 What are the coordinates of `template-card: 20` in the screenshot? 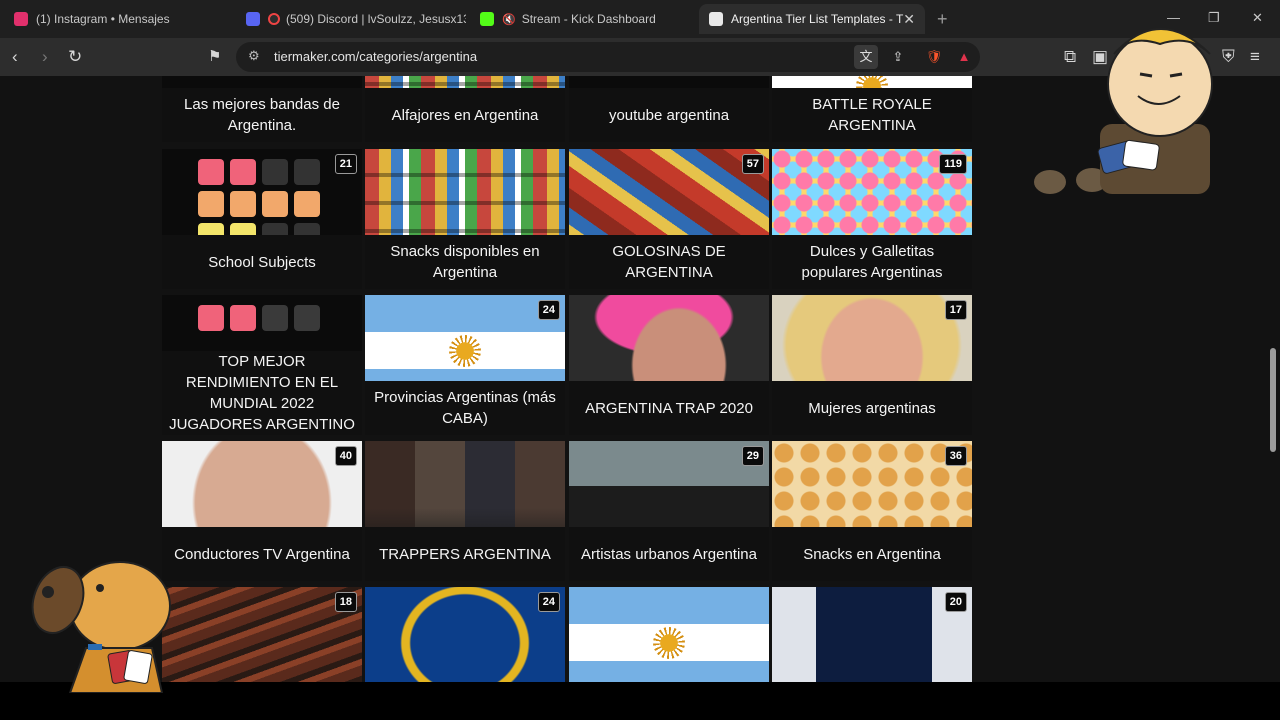 It's located at (872, 634).